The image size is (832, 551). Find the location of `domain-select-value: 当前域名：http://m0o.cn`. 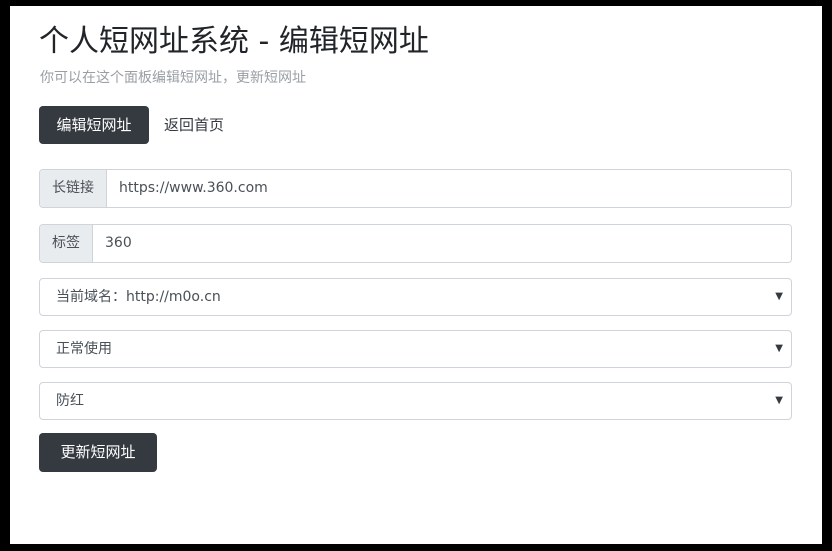

domain-select-value: 当前域名：http://m0o.cn is located at coordinates (138, 297).